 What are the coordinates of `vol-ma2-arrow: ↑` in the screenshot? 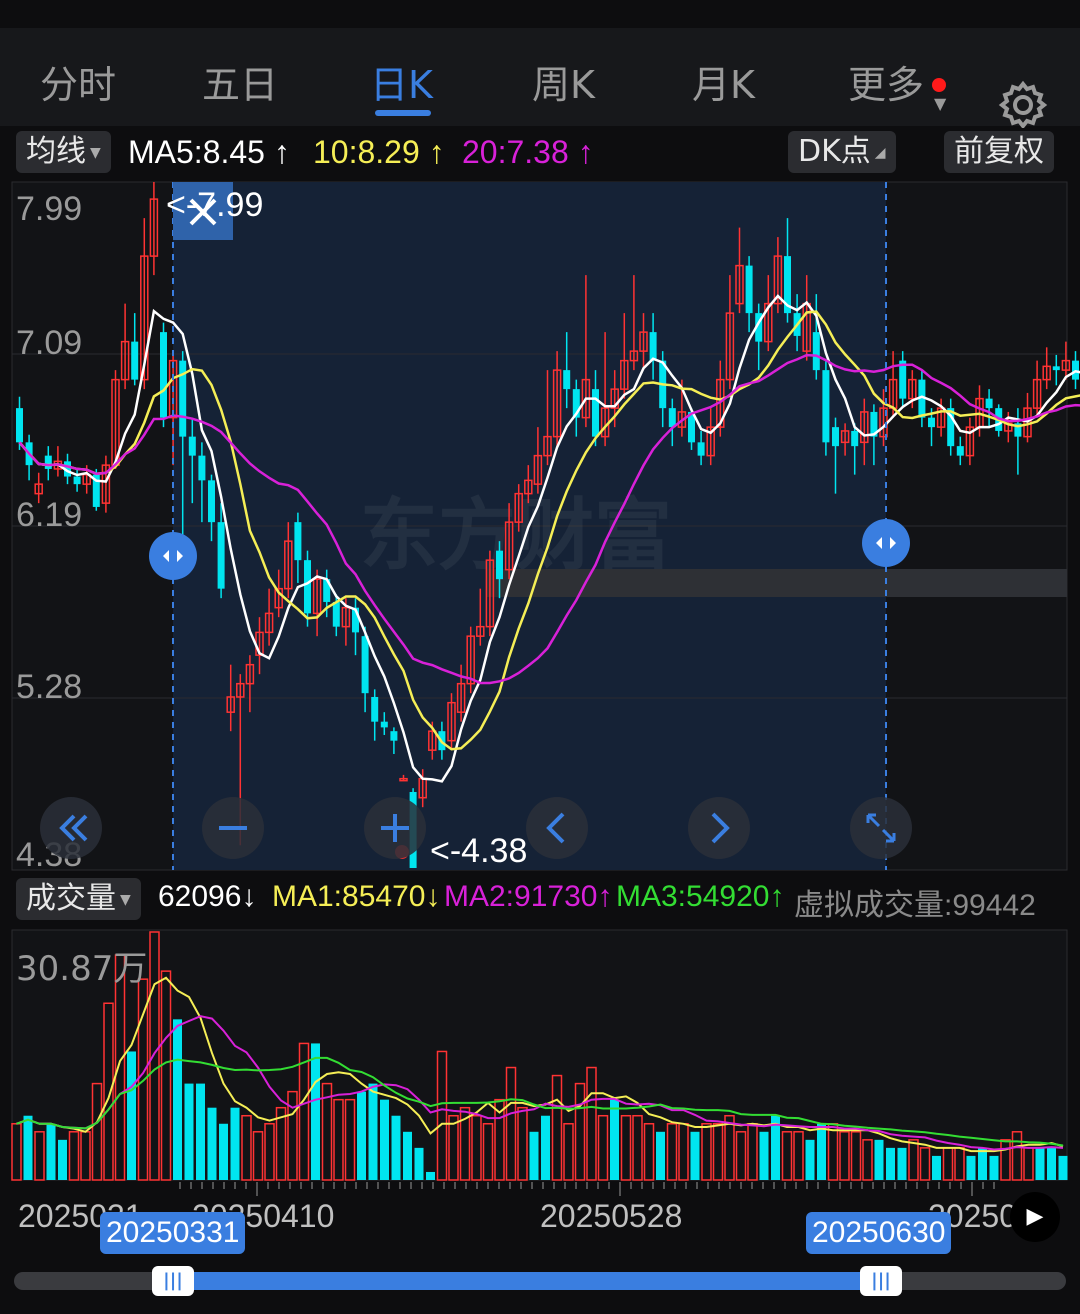 It's located at (605, 896).